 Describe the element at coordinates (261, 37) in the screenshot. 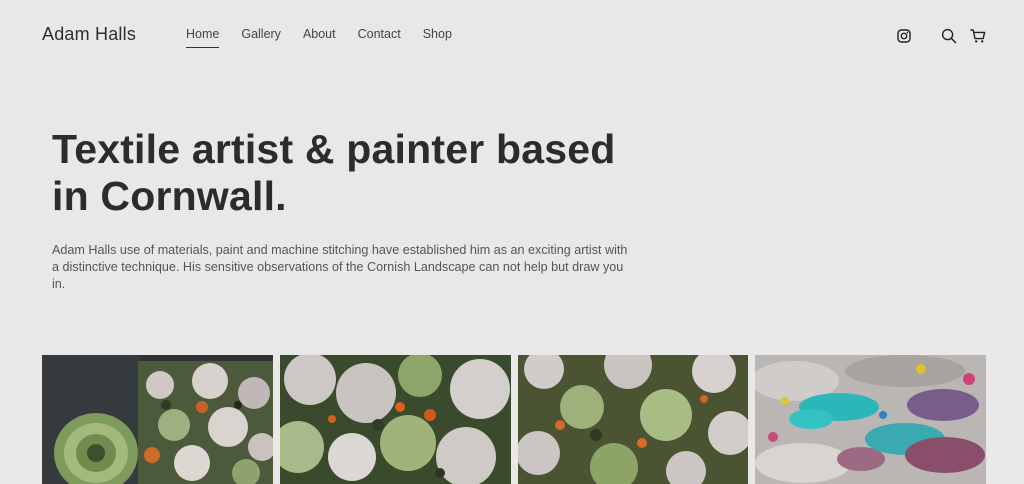

I see `nav-item-gallery: Gallery` at that location.